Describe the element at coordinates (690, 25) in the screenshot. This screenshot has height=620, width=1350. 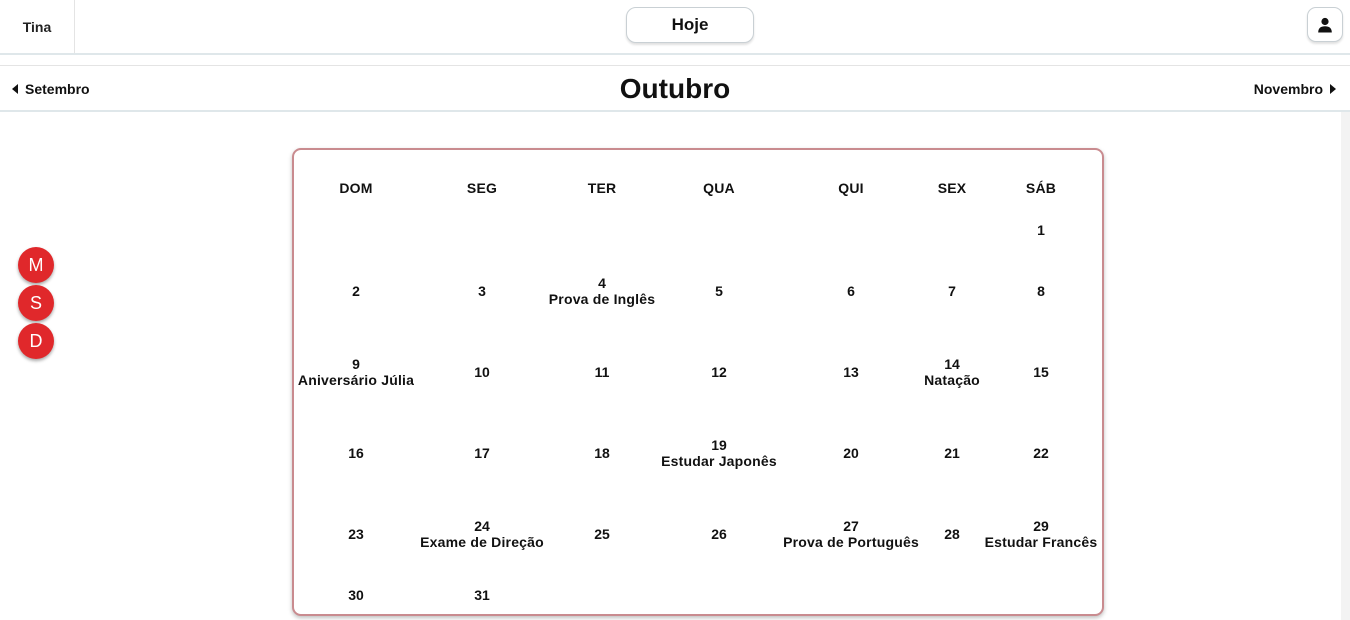
I see `today-button: Hoje` at that location.